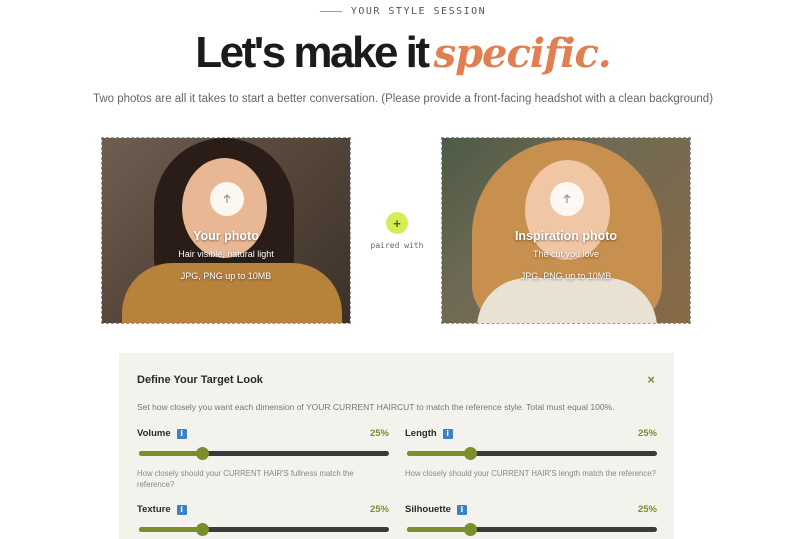  I want to click on page-title: Let's make it specific., so click(403, 53).